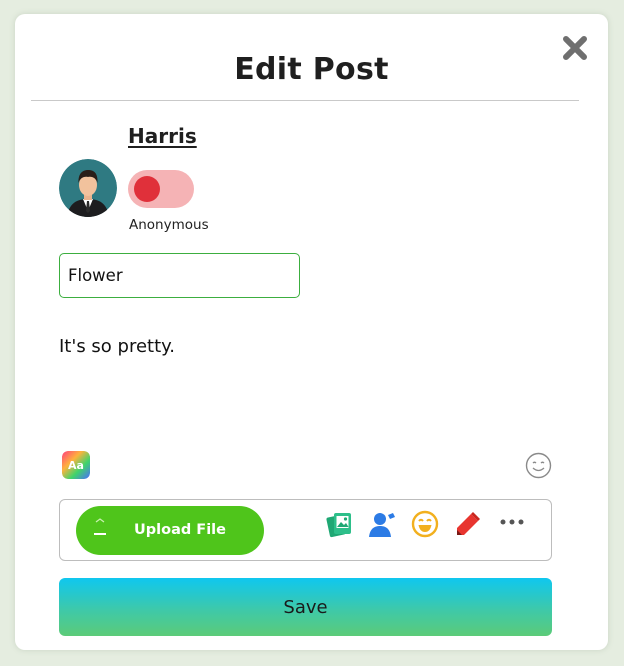 Image resolution: width=624 pixels, height=666 pixels. What do you see at coordinates (339, 524) in the screenshot?
I see `photo-gallery-icon` at bounding box center [339, 524].